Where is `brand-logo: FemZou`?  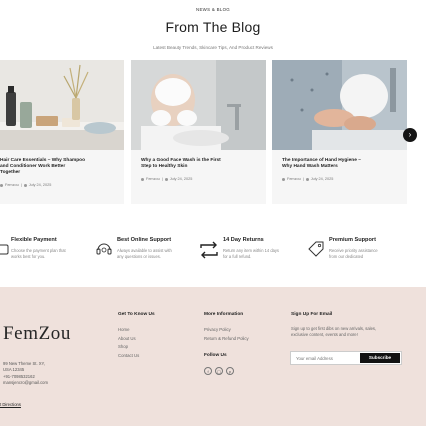 brand-logo: FemZou is located at coordinates (37, 334).